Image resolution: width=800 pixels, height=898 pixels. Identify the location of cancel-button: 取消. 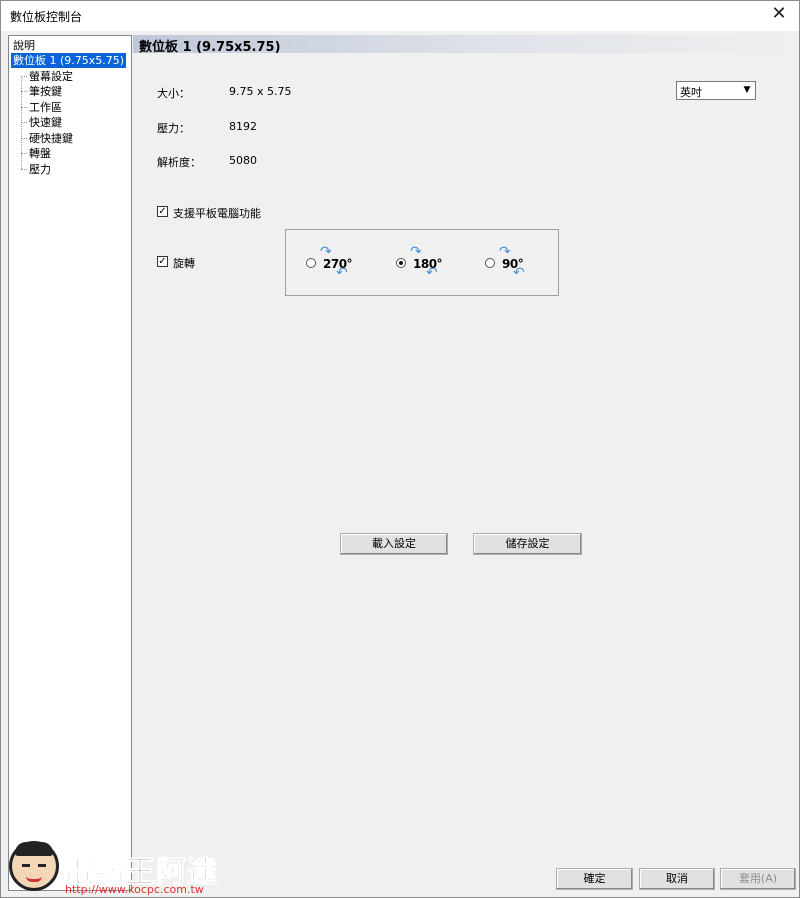
(677, 879).